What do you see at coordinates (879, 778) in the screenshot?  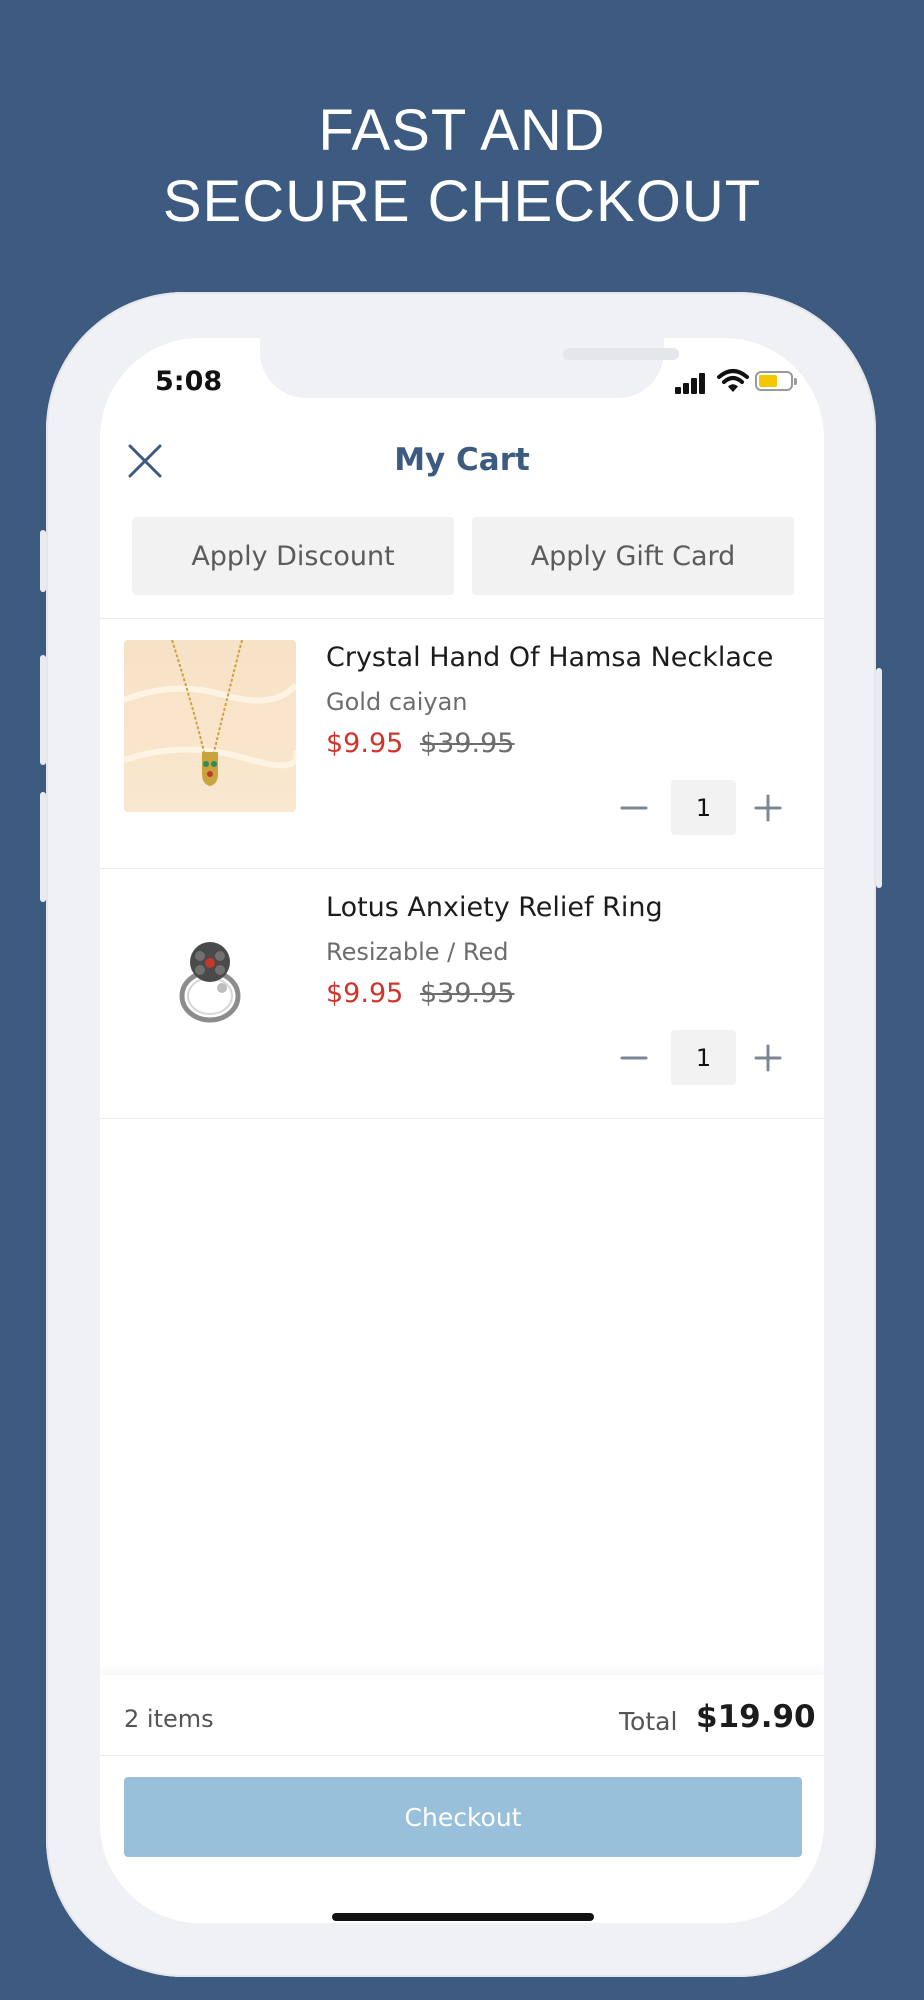 I see `phone-power-button` at bounding box center [879, 778].